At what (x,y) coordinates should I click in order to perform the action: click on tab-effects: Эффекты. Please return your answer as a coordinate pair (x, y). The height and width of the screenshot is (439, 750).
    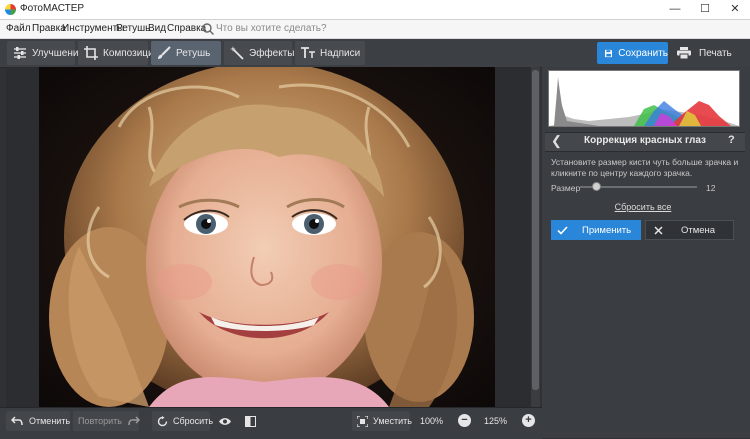
    Looking at the image, I should click on (259, 53).